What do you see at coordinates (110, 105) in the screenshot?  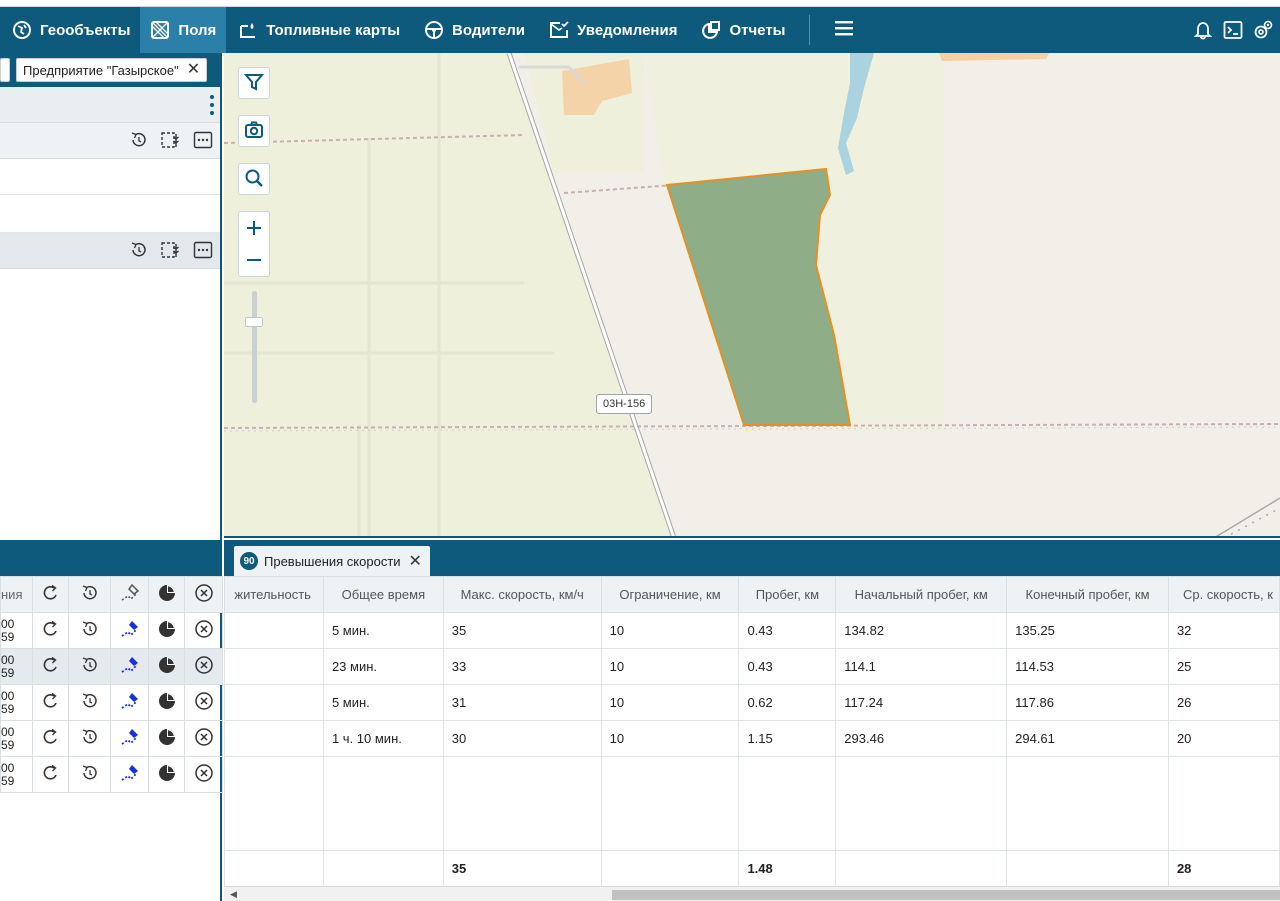 I see `left-toolbar` at bounding box center [110, 105].